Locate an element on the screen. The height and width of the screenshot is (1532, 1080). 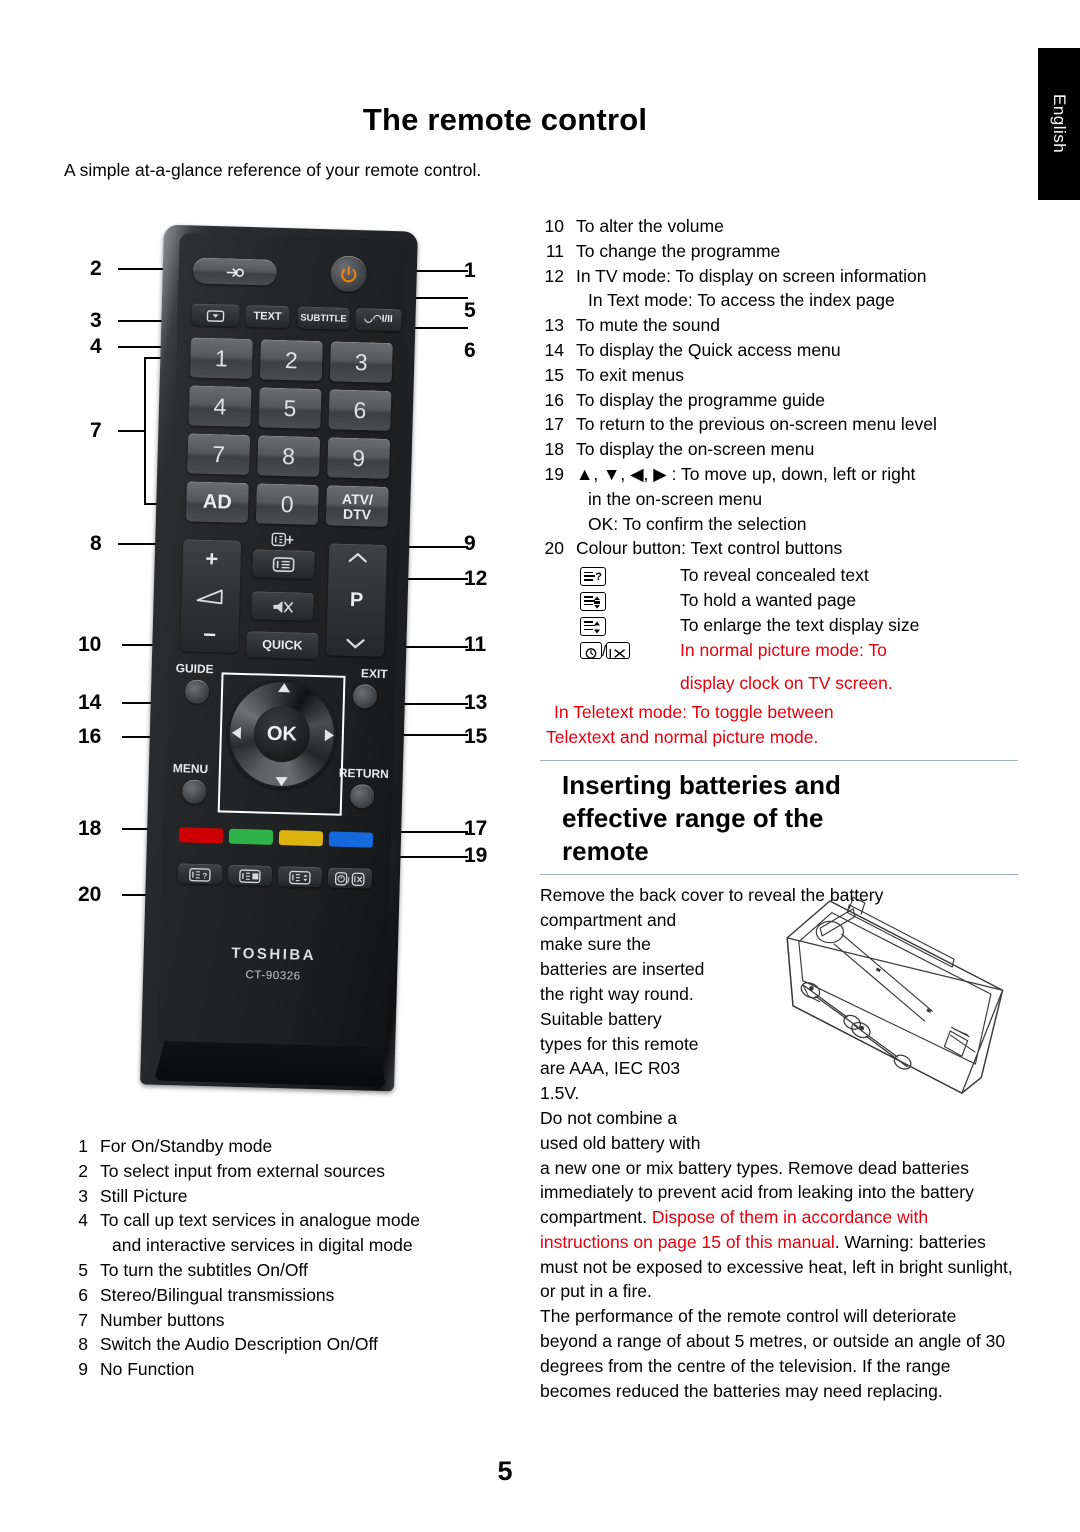
enlarge-text-icon is located at coordinates (300, 877).